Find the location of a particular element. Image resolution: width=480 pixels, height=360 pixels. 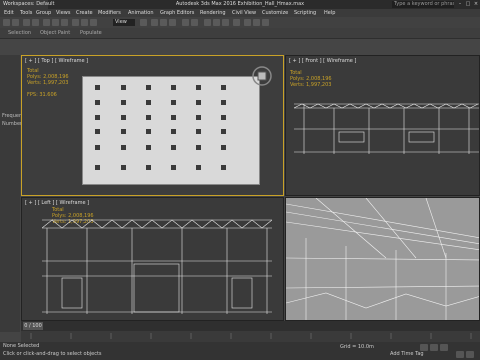

undo-icon is located at coordinates (6, 22).